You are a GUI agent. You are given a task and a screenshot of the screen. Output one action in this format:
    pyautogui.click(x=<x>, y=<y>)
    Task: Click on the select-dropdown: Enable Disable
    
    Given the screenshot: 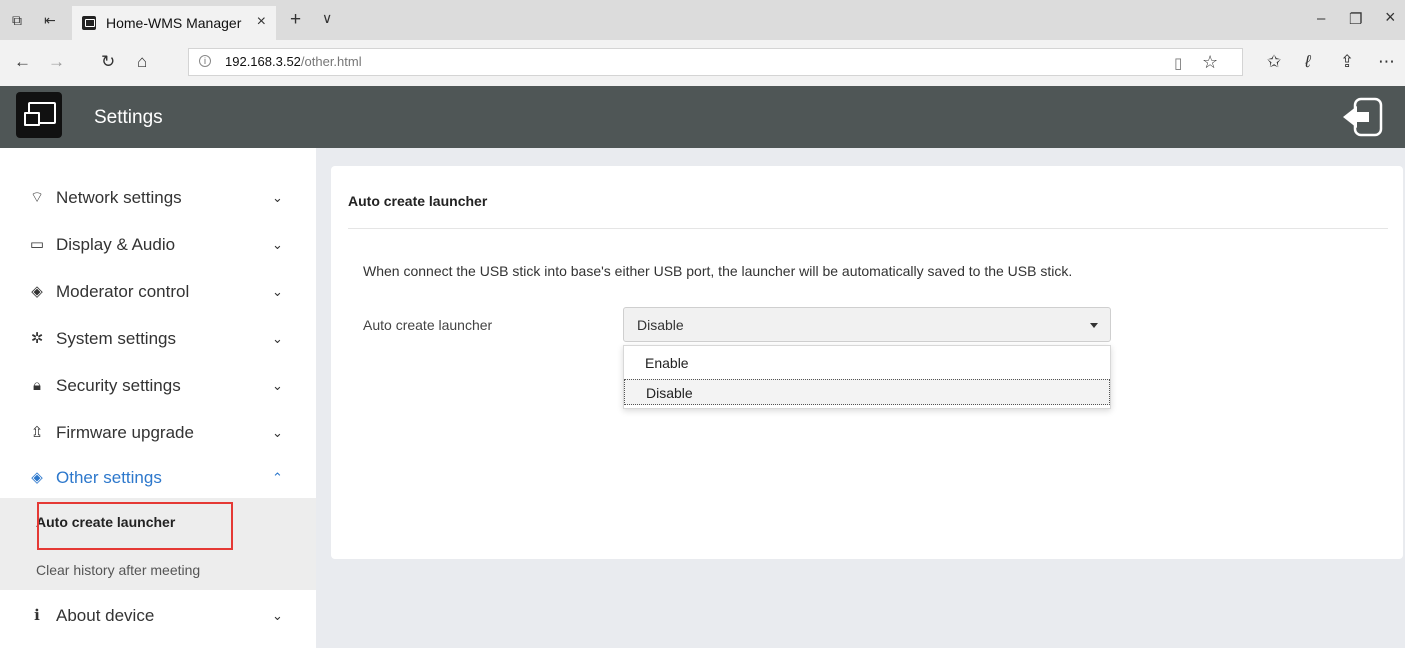 What is the action you would take?
    pyautogui.click(x=867, y=377)
    